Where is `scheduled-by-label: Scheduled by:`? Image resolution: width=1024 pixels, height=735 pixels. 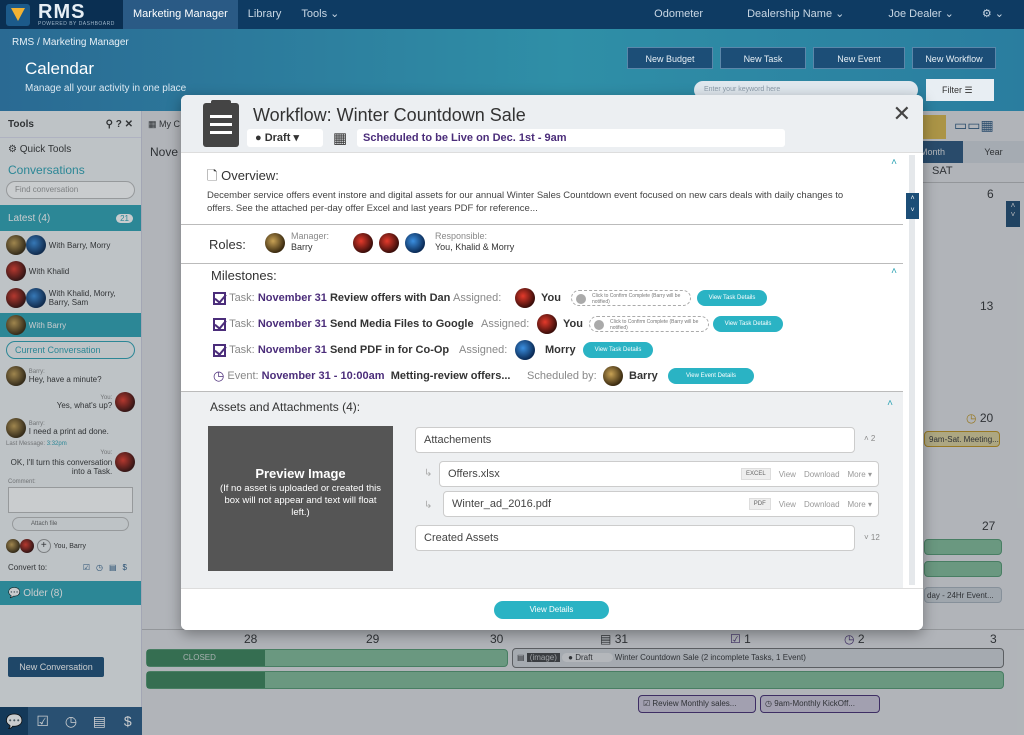
scheduled-by-label: Scheduled by: is located at coordinates (562, 376).